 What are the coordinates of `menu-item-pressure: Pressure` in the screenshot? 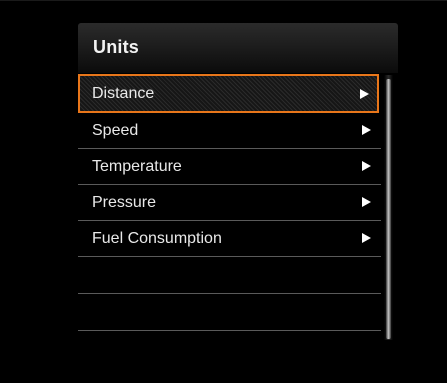 It's located at (229, 203).